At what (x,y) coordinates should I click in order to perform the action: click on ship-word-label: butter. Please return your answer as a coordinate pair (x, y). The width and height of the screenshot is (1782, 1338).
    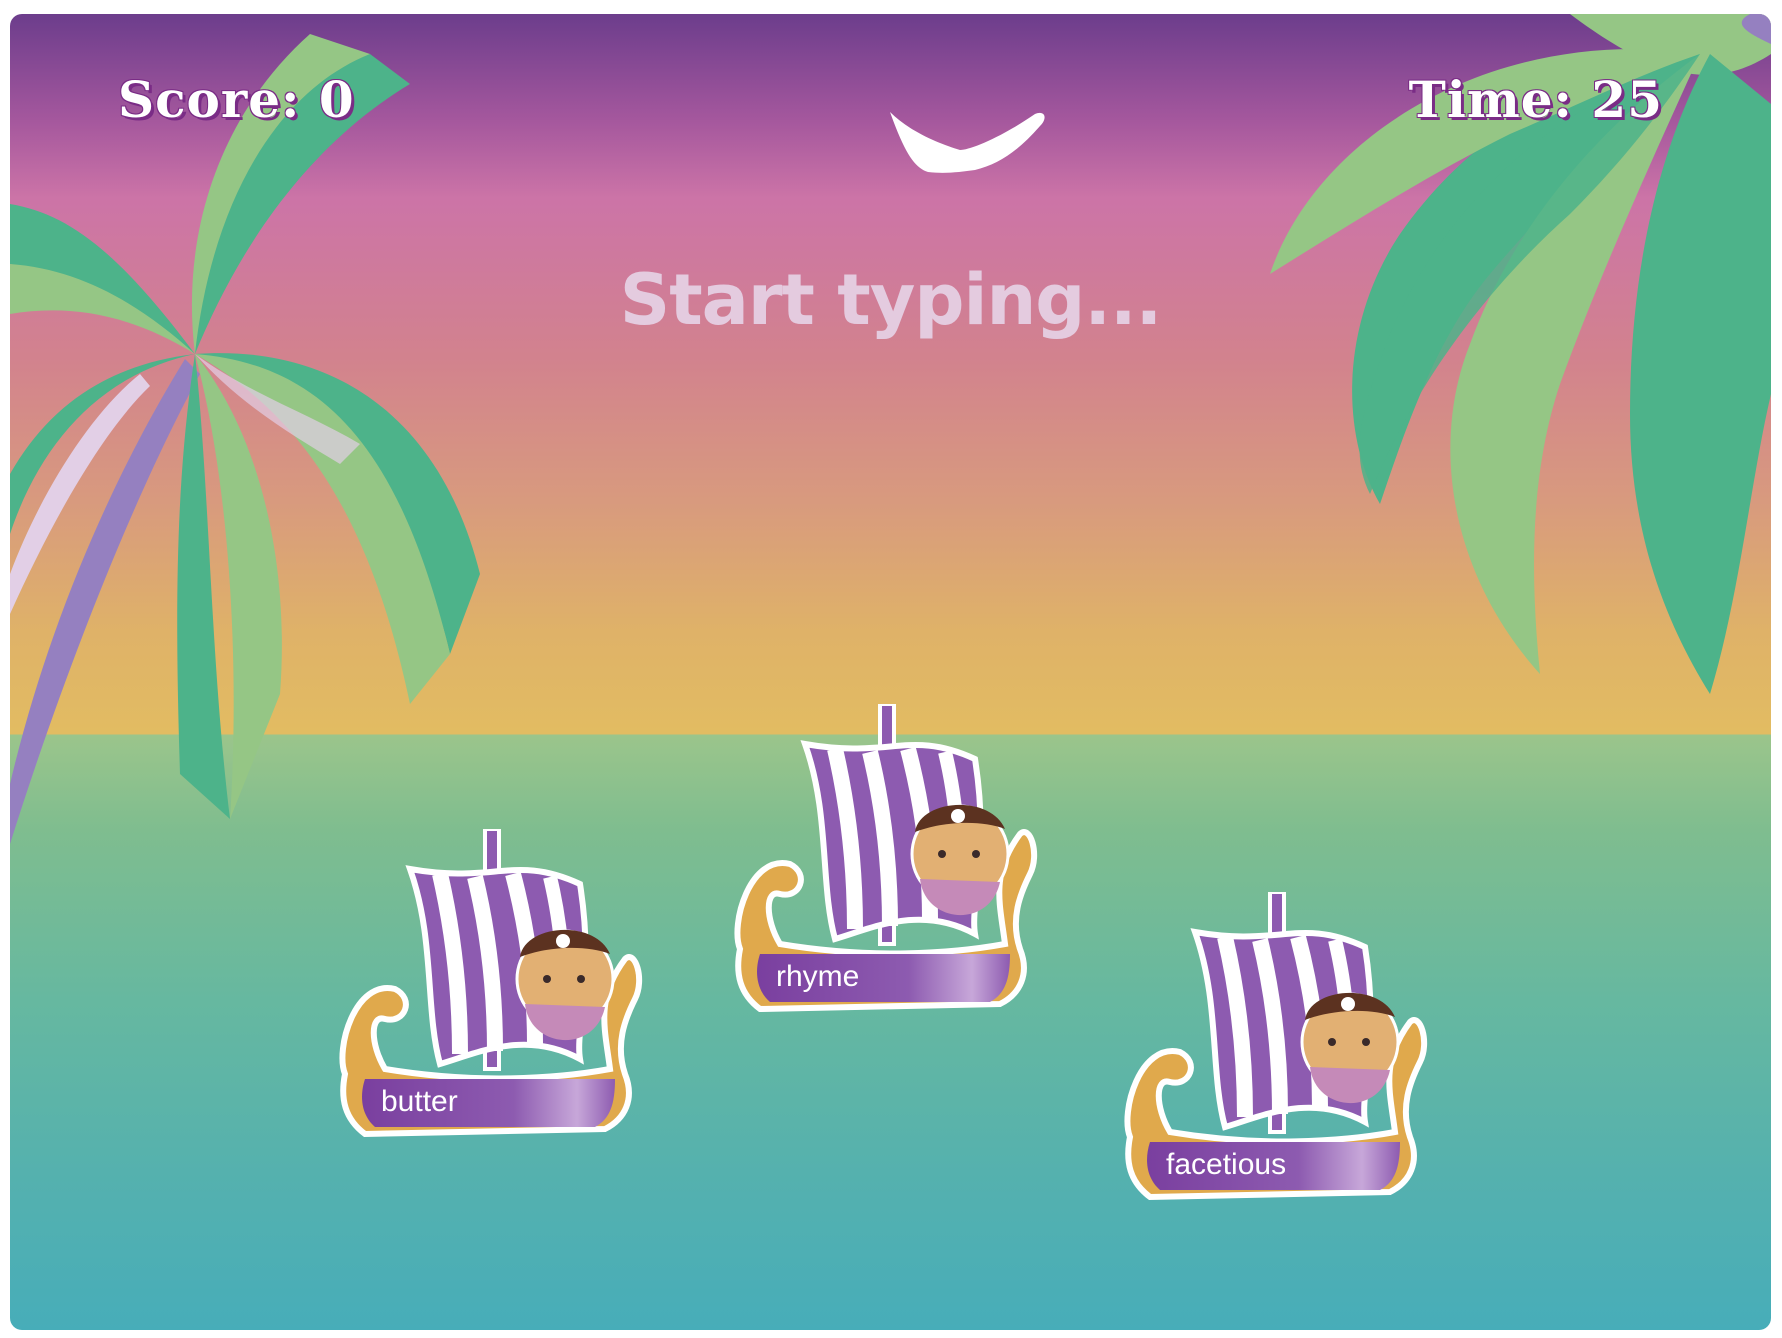
    Looking at the image, I should click on (419, 1101).